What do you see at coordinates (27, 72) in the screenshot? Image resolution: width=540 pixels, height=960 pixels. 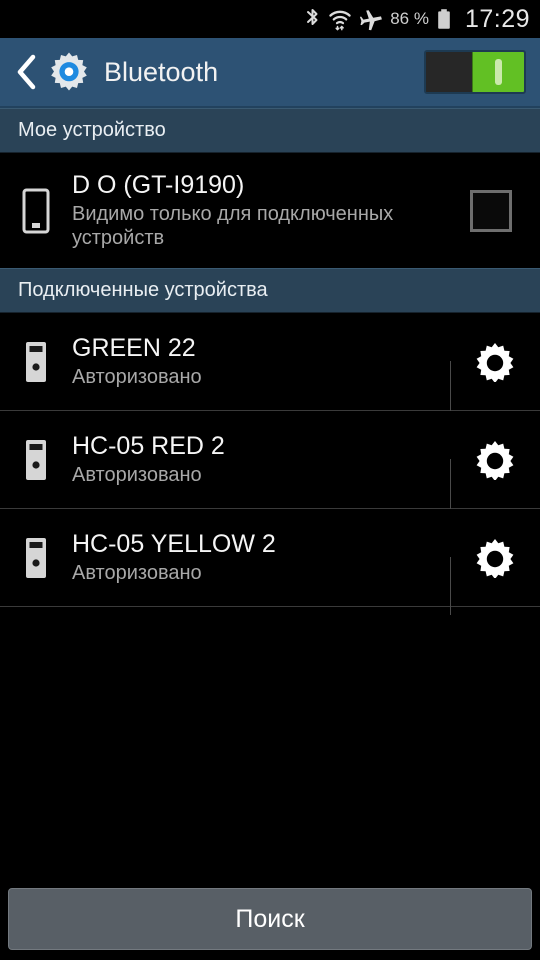 I see `back-chevron-icon` at bounding box center [27, 72].